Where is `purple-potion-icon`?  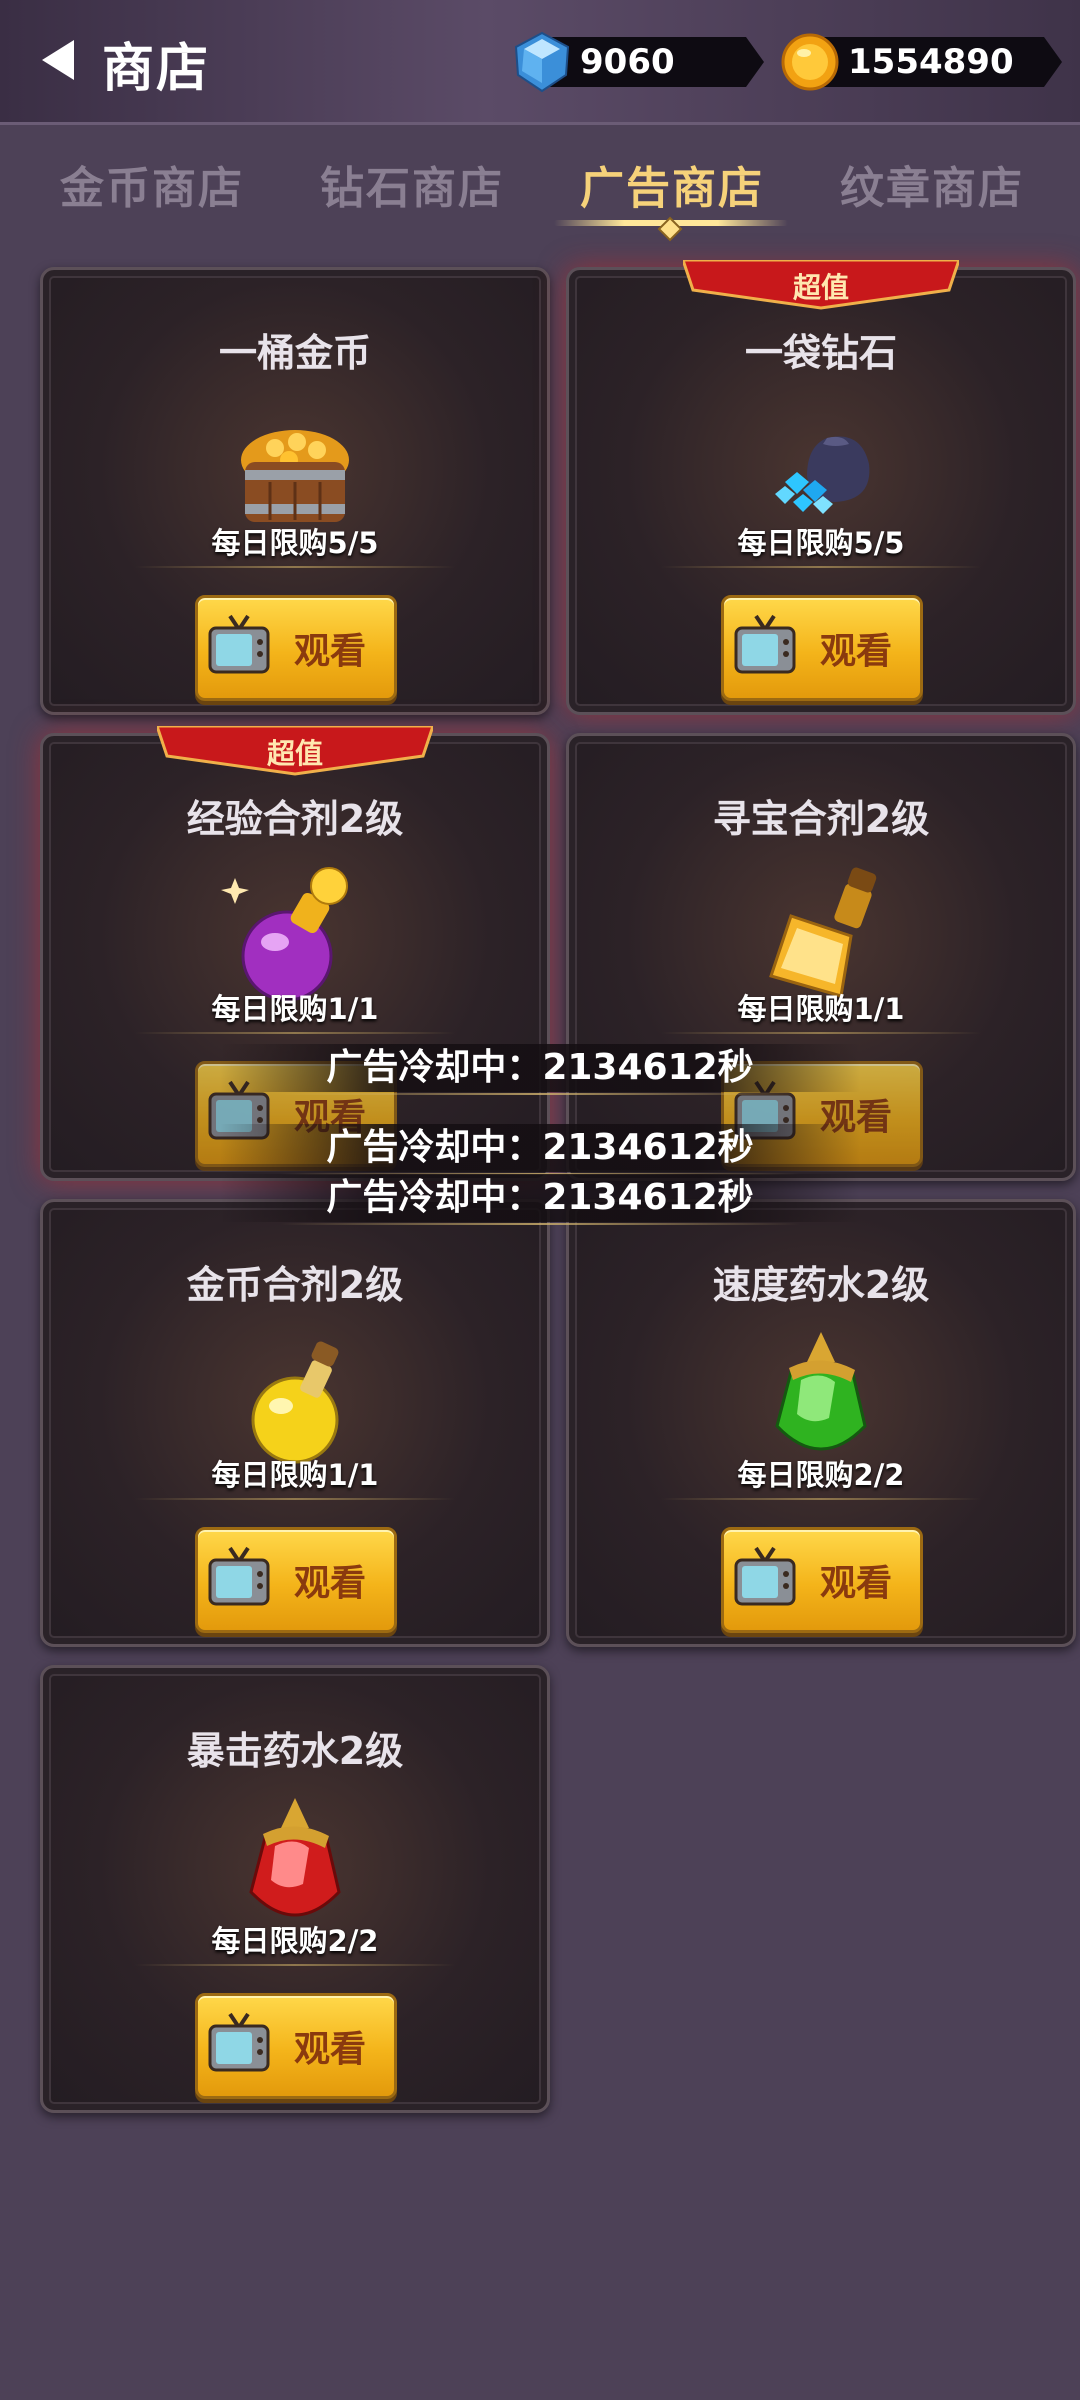
purple-potion-icon is located at coordinates (284, 934).